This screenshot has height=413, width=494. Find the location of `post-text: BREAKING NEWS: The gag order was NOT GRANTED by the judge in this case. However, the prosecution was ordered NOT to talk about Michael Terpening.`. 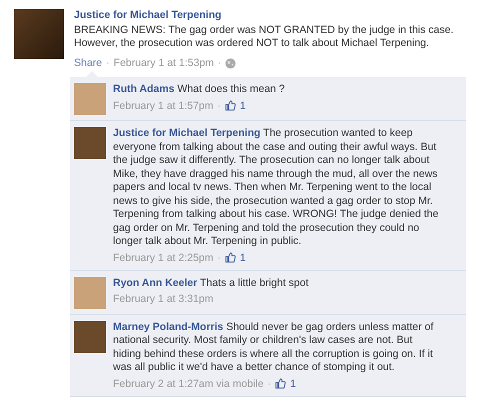

post-text: BREAKING NEWS: The gag order was NOT GRANTED by the judge in this case. However, the prosecution was ordered NOT to talk about Michael Terpening. is located at coordinates (264, 37).